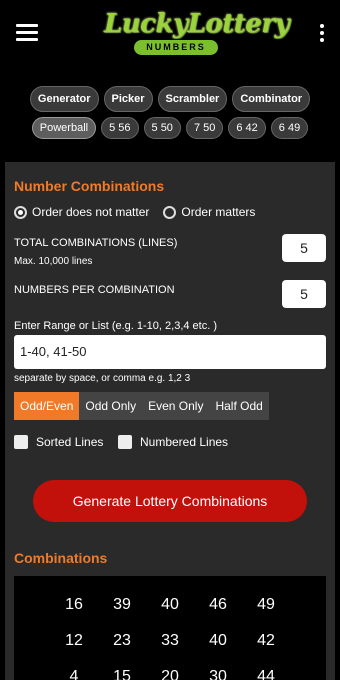  I want to click on overflow-menu-icon, so click(322, 34).